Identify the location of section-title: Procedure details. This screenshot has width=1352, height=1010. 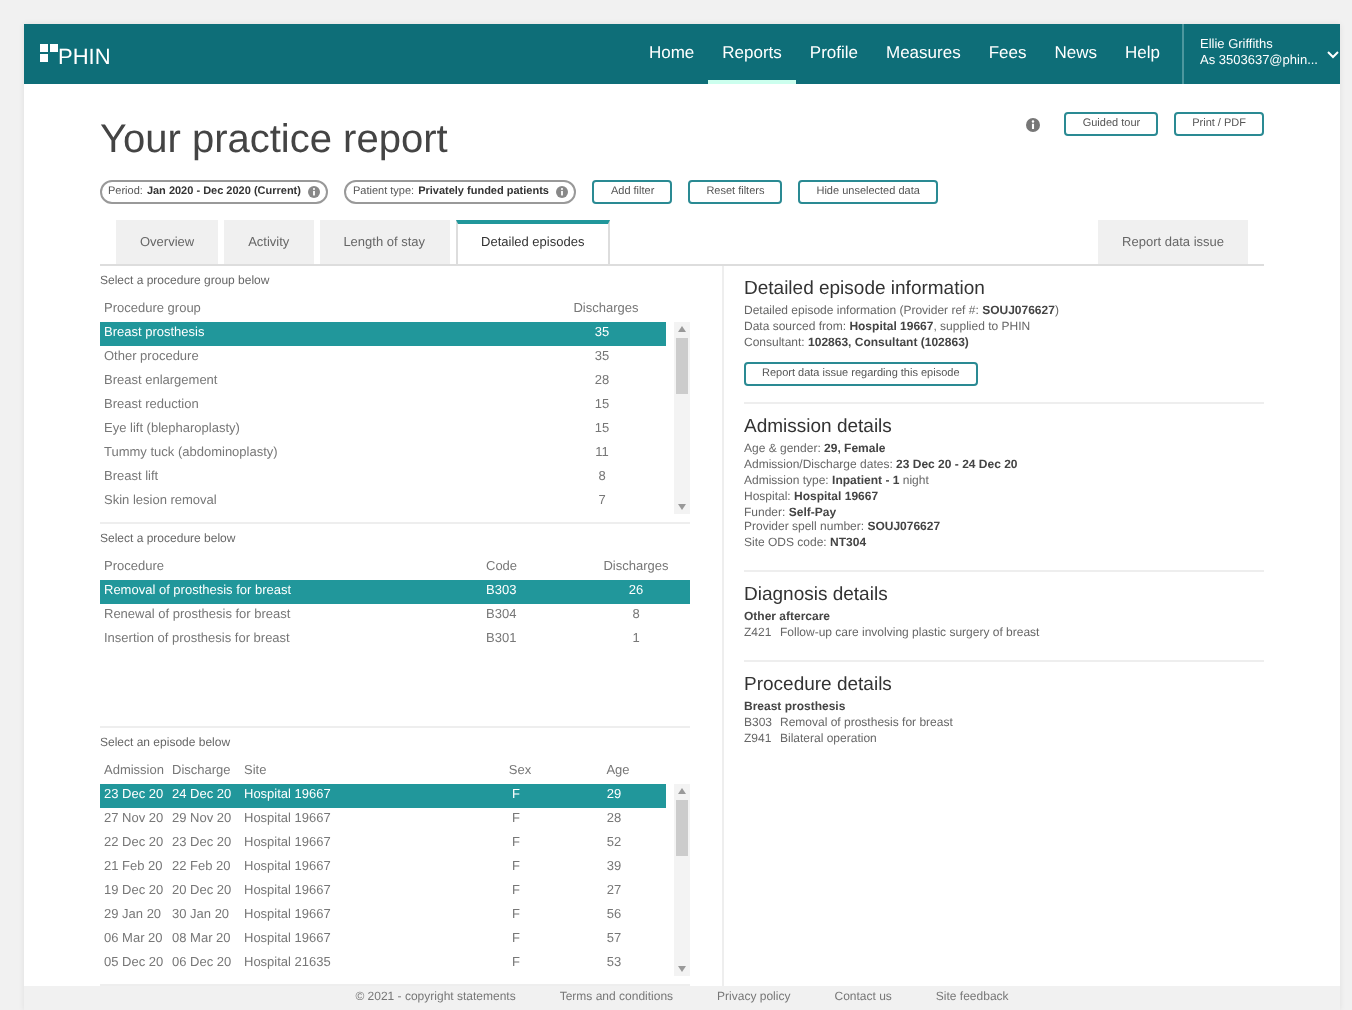
(819, 685).